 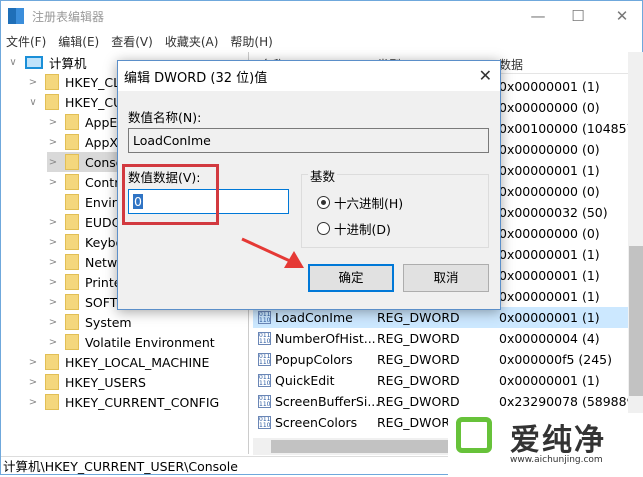 What do you see at coordinates (150, 342) in the screenshot?
I see `tree-node-label: Volatile Environment` at bounding box center [150, 342].